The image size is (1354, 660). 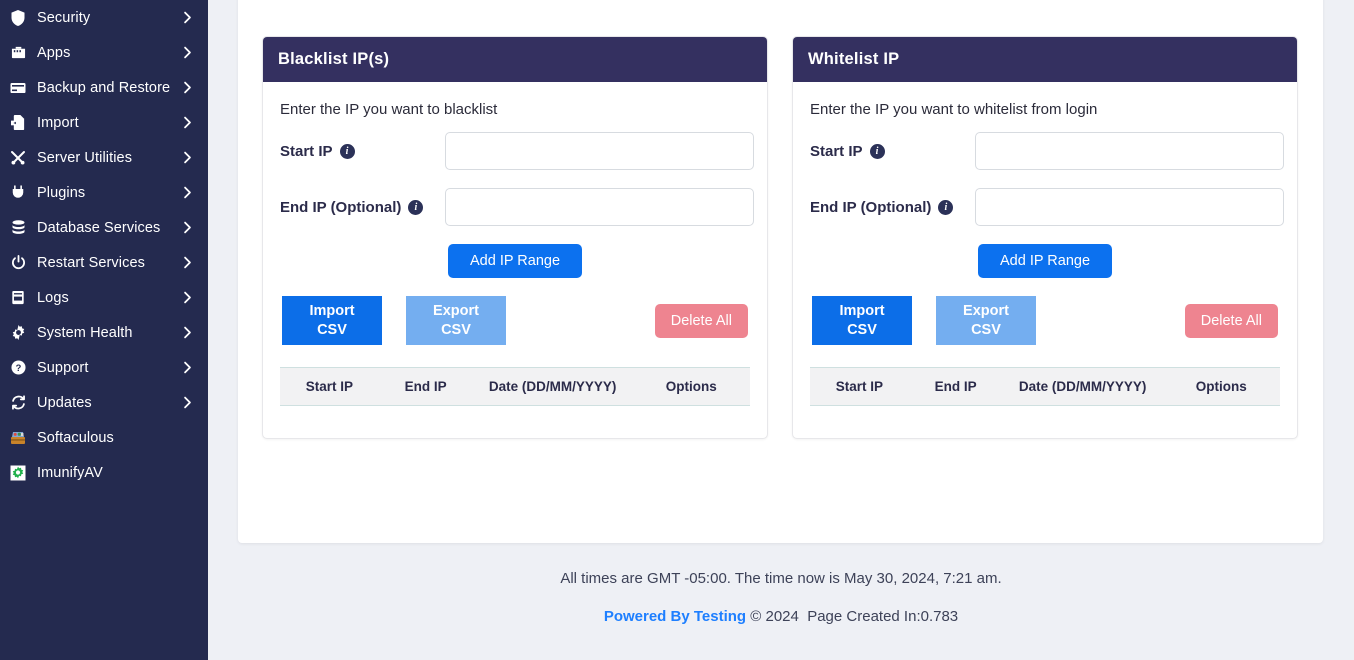 I want to click on whitelist-start-ip-row: Start IP i, so click(x=1047, y=151).